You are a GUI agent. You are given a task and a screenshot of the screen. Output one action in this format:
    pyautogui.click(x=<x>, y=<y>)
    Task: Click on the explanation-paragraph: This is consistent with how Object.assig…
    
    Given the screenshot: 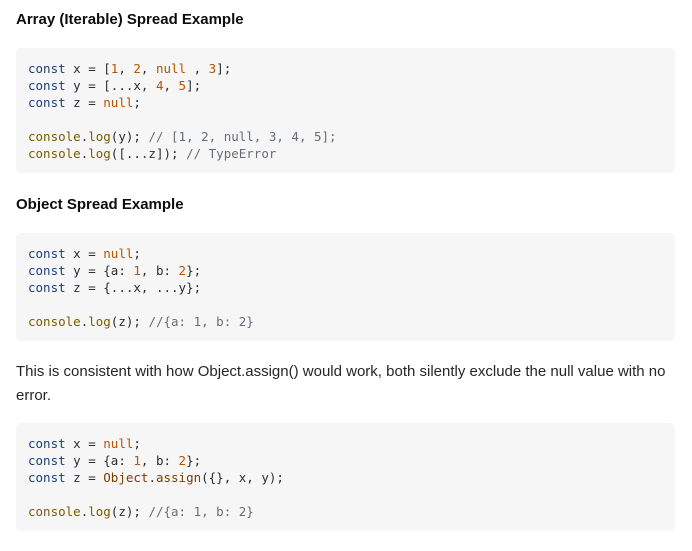 What is the action you would take?
    pyautogui.click(x=341, y=383)
    